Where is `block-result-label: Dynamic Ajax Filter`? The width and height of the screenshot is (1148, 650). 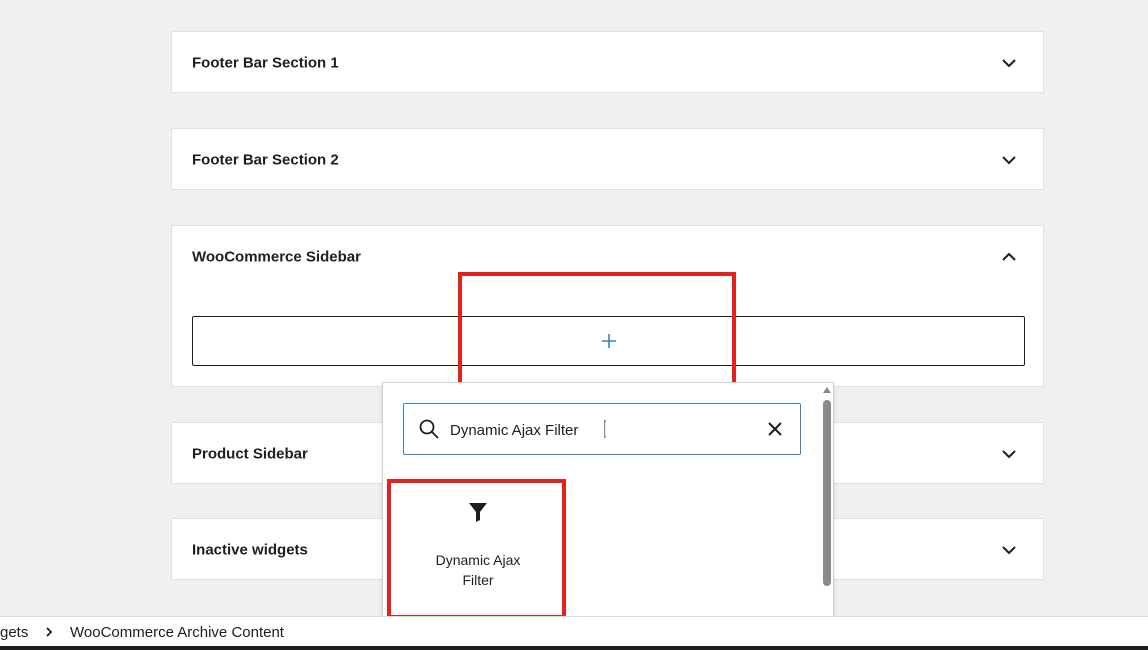
block-result-label: Dynamic Ajax Filter is located at coordinates (478, 570).